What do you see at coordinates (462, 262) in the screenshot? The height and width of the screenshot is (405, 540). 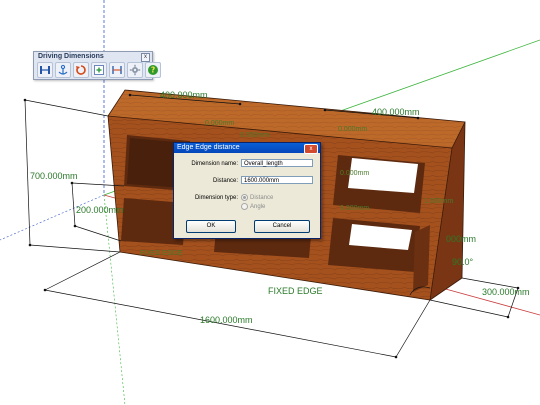 I see `dim-angle: 90.0°` at bounding box center [462, 262].